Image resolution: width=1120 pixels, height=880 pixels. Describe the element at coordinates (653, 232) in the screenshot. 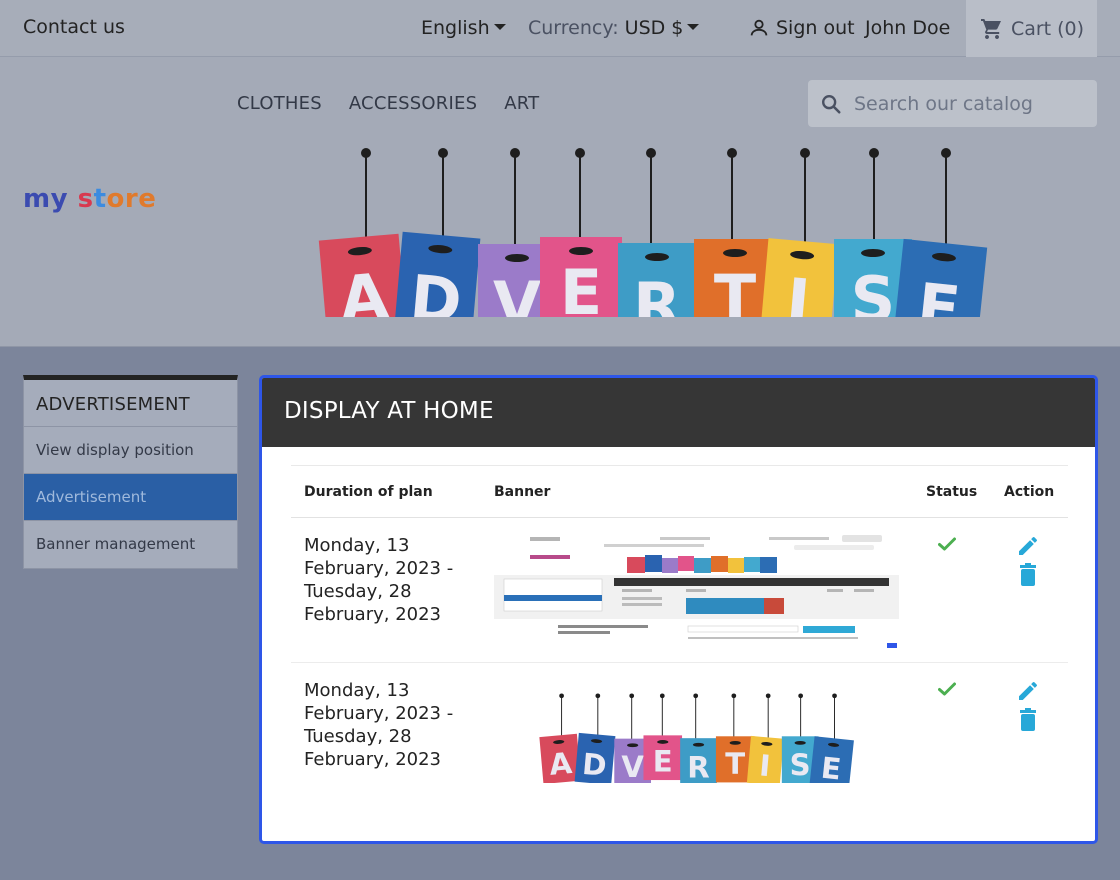

I see `advertise-banner-image: ADVERTISE` at that location.